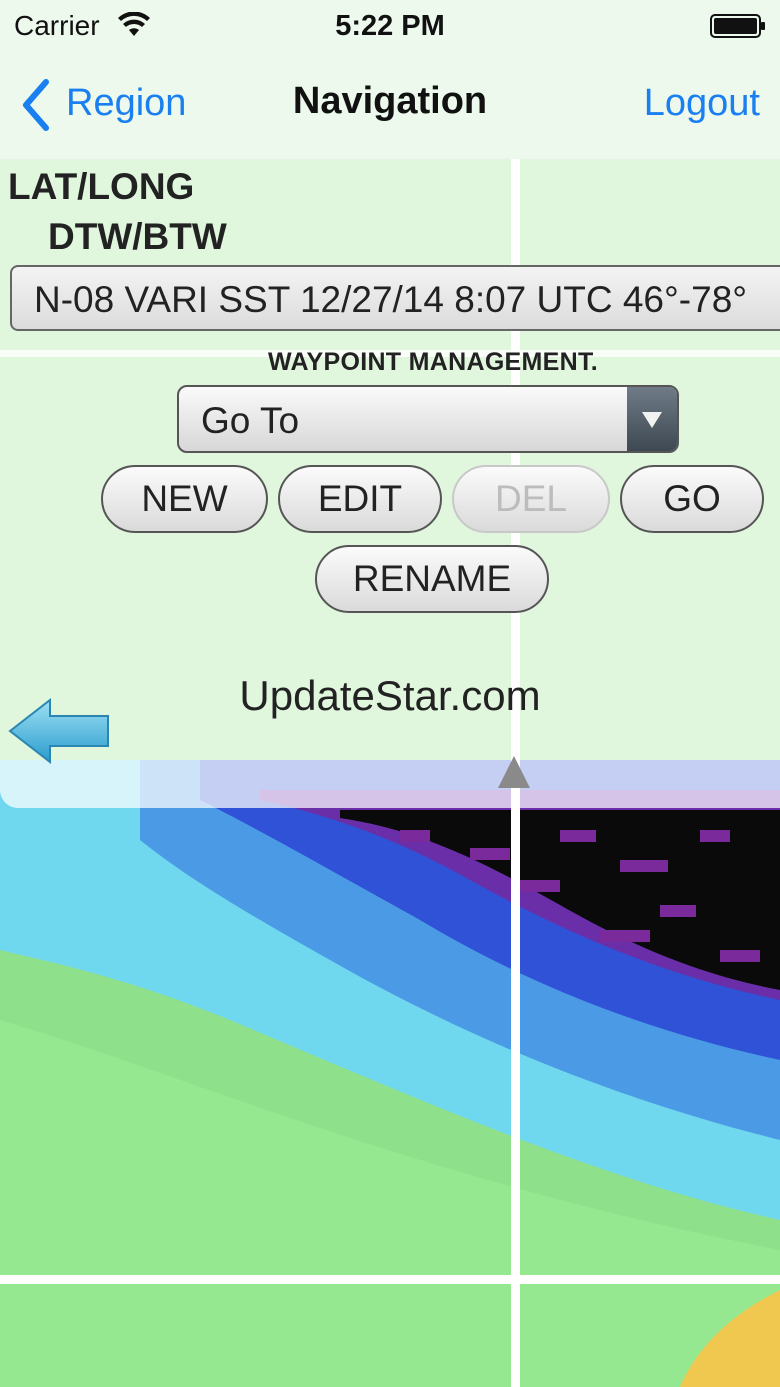  What do you see at coordinates (702, 103) in the screenshot?
I see `logout-button: Logout` at bounding box center [702, 103].